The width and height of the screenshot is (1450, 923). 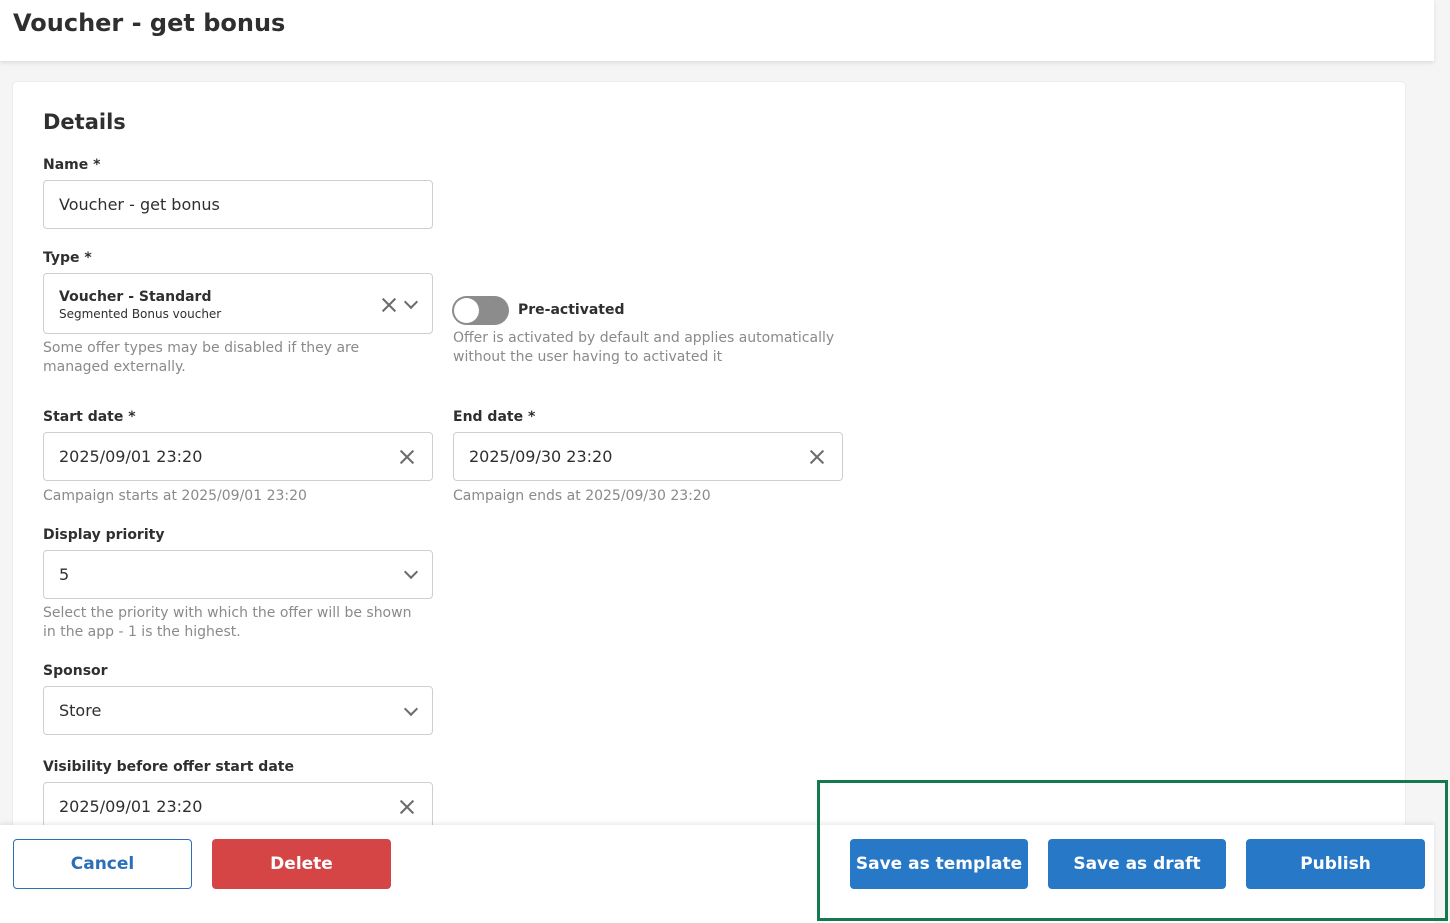 What do you see at coordinates (102, 864) in the screenshot?
I see `cancel-button: Cancel` at bounding box center [102, 864].